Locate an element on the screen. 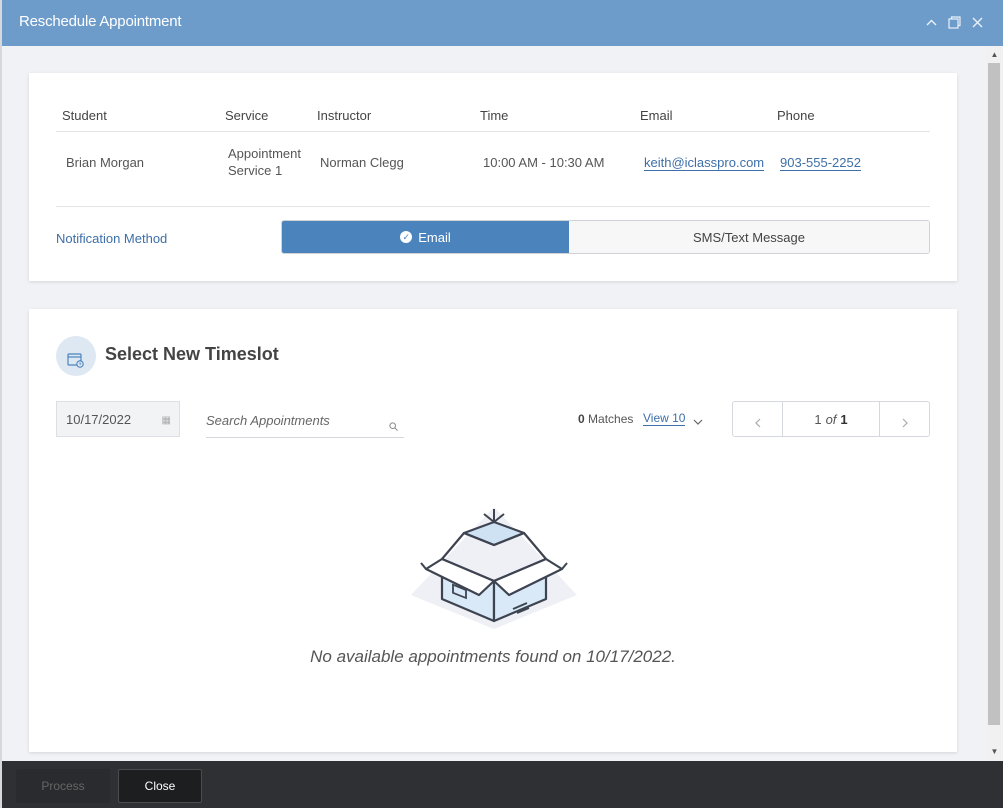  cell-service-line2: Service 1 is located at coordinates (255, 170).